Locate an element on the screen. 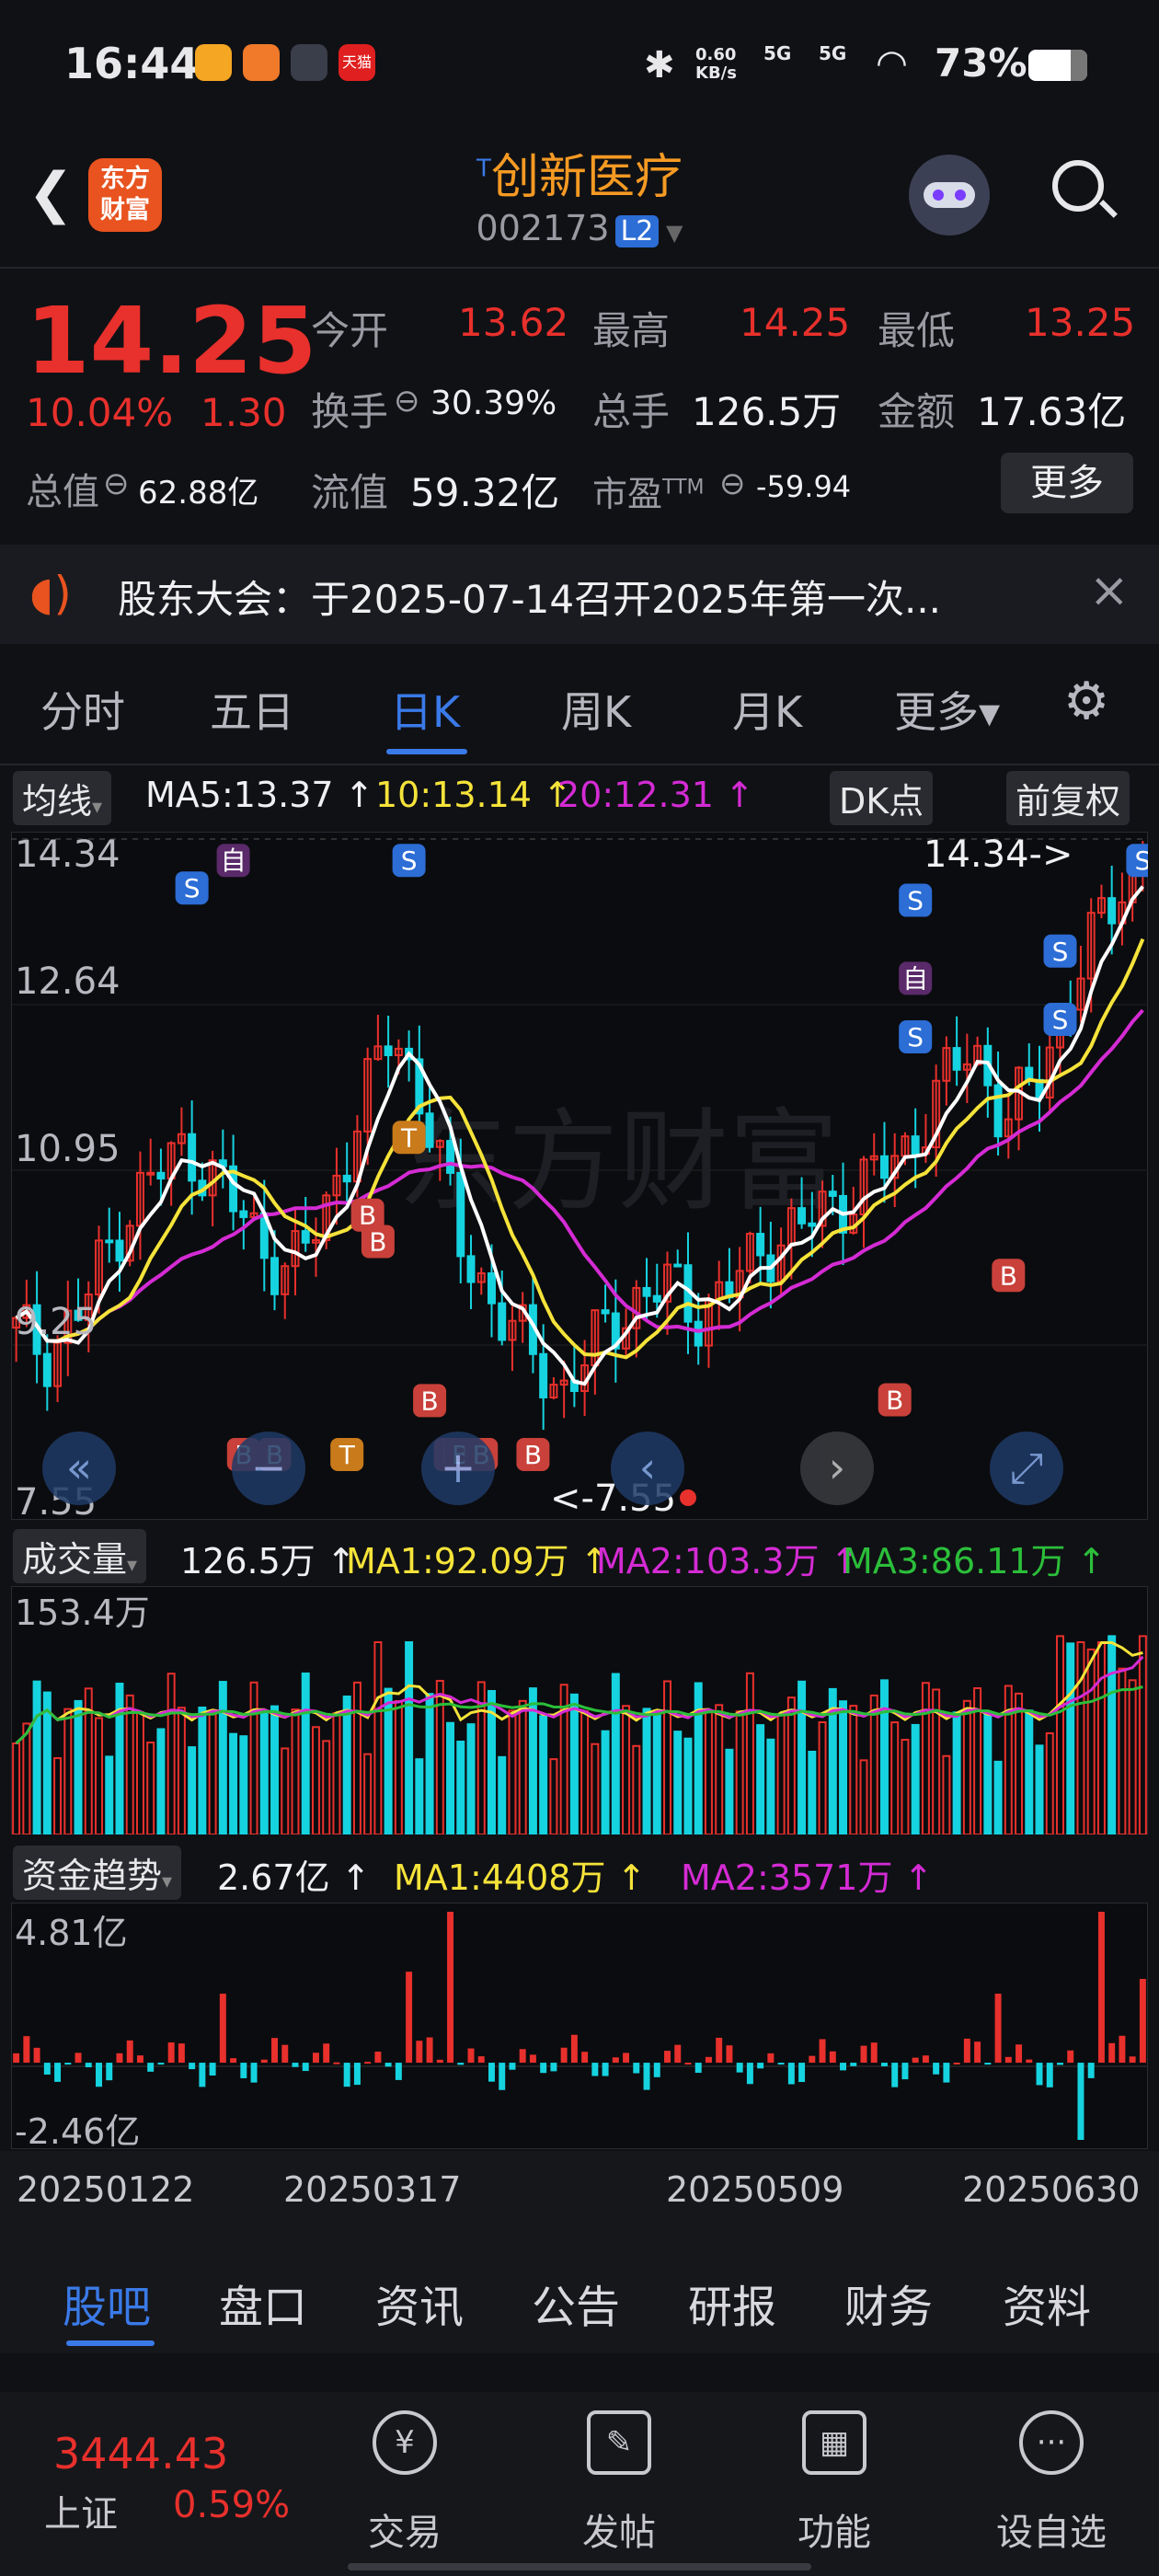 The height and width of the screenshot is (2576, 1159). volume-ma3: MA3:86.11万 ↑ is located at coordinates (975, 1561).